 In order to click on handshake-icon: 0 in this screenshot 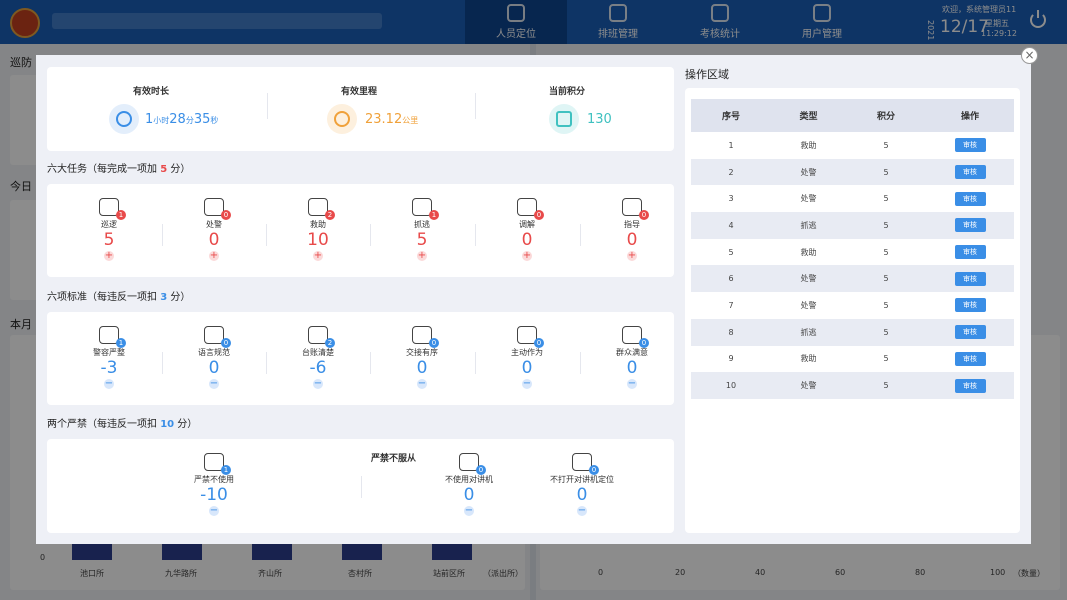, I will do `click(530, 209)`.